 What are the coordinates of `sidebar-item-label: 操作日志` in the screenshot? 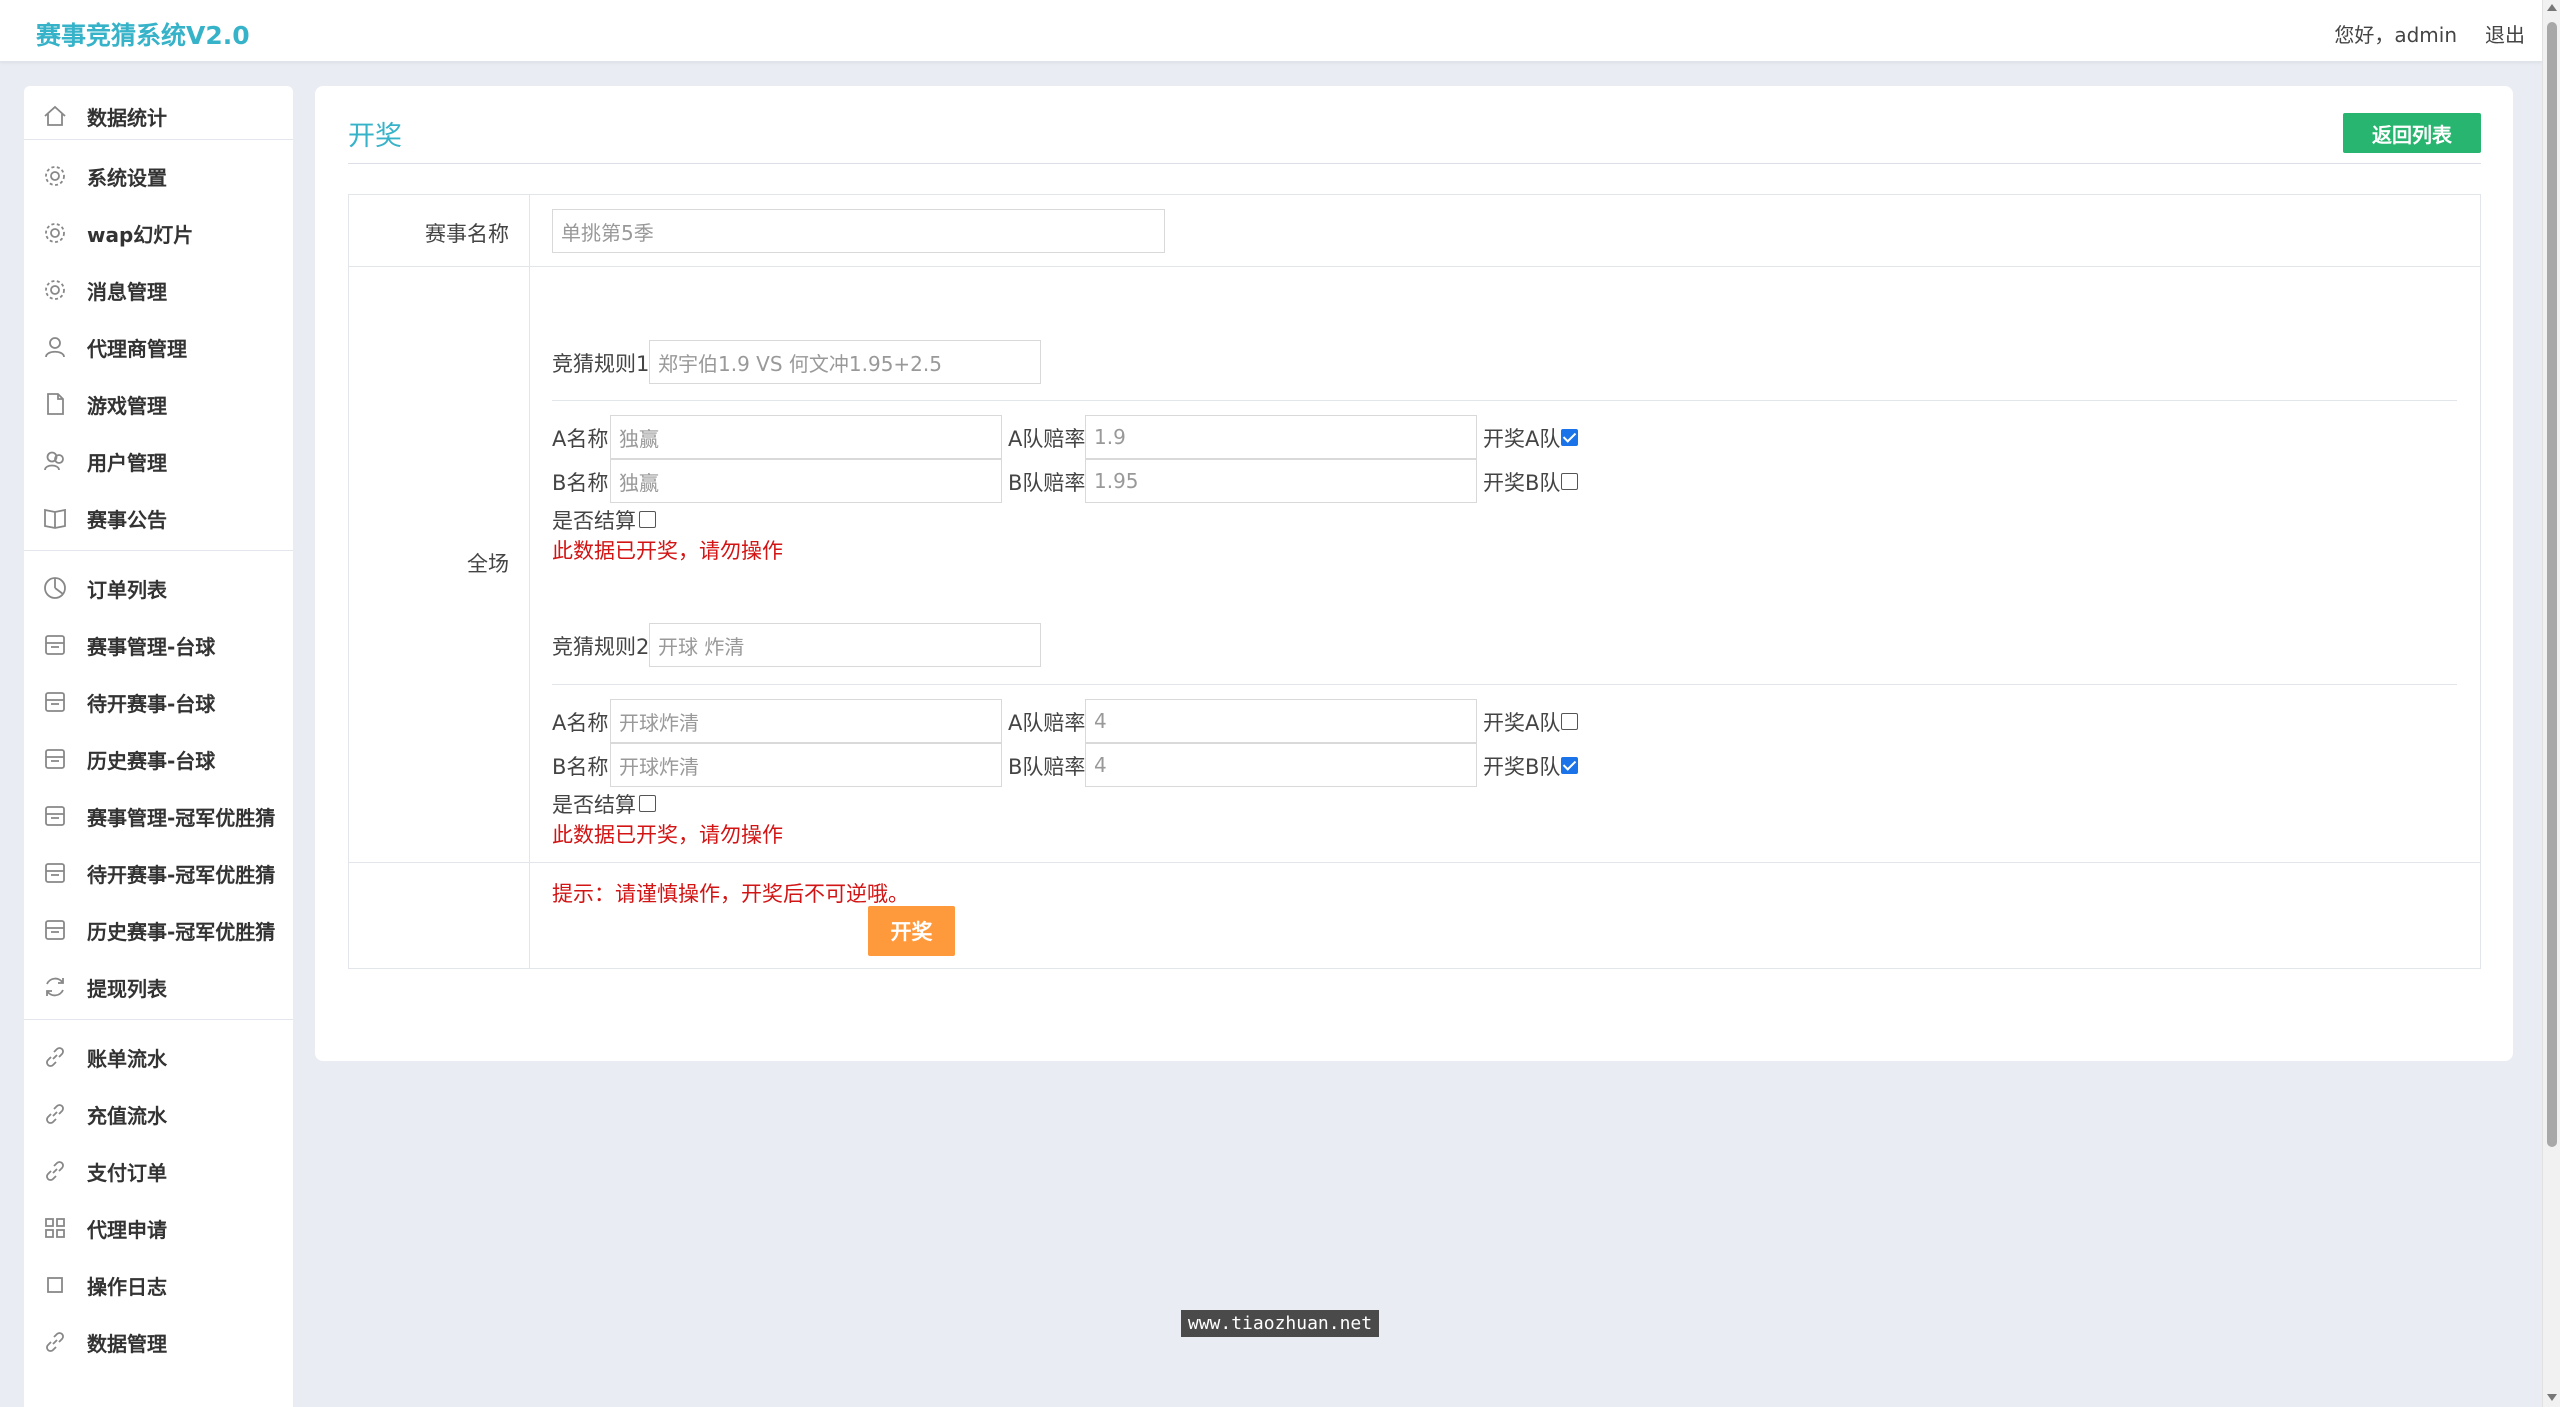 It's located at (127, 1287).